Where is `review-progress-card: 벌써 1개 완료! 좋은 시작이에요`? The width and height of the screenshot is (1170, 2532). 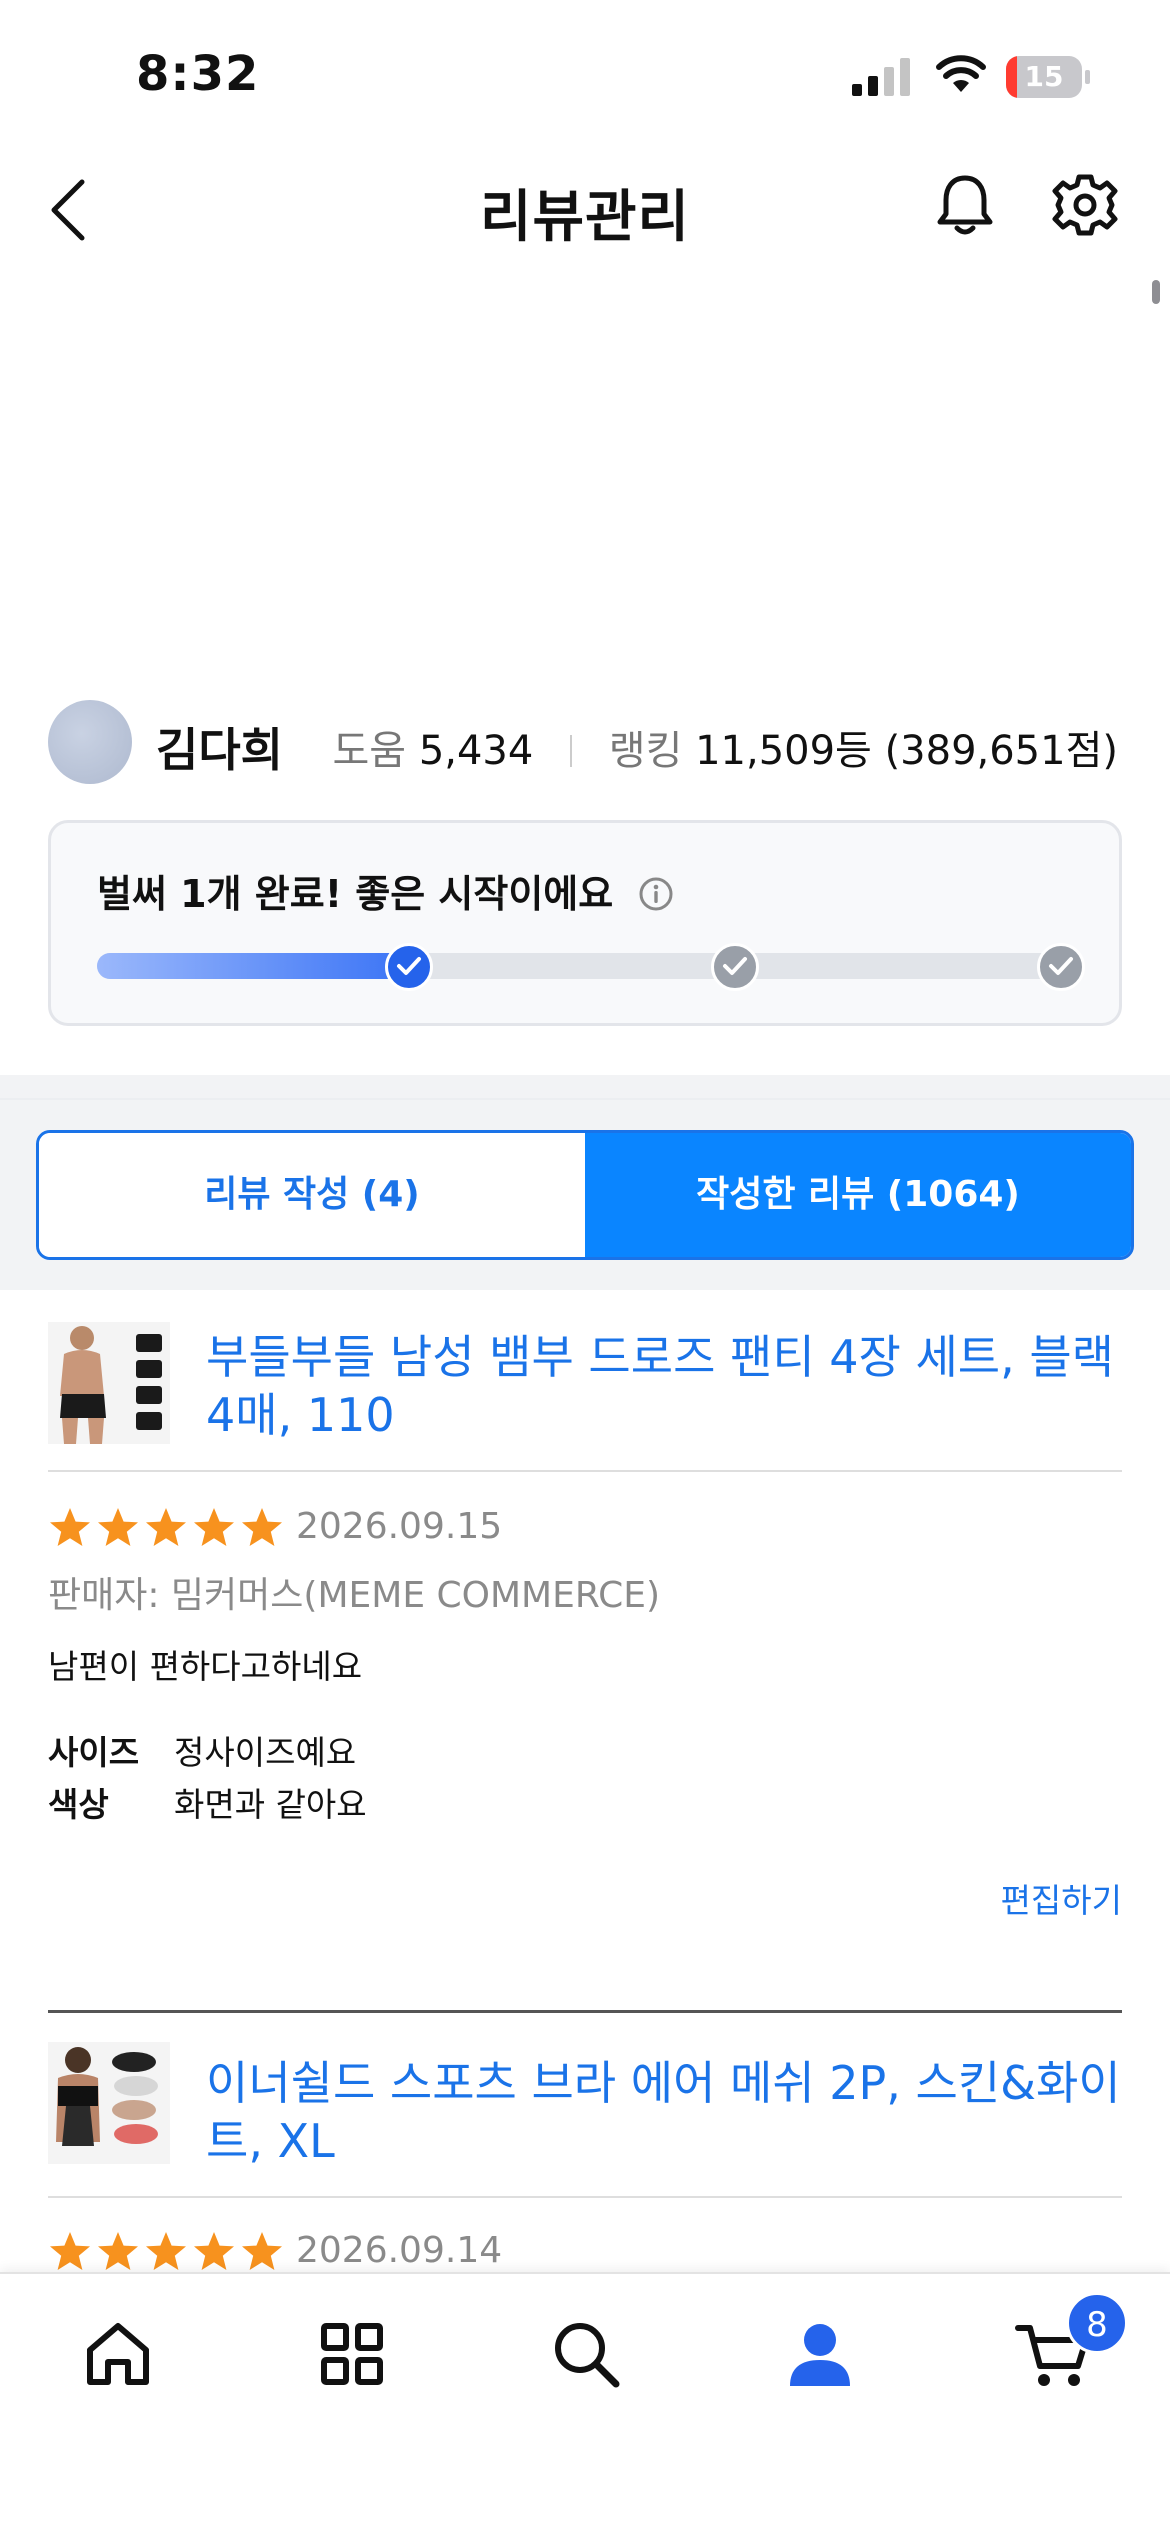
review-progress-card: 벌써 1개 완료! 좋은 시작이에요 is located at coordinates (585, 923).